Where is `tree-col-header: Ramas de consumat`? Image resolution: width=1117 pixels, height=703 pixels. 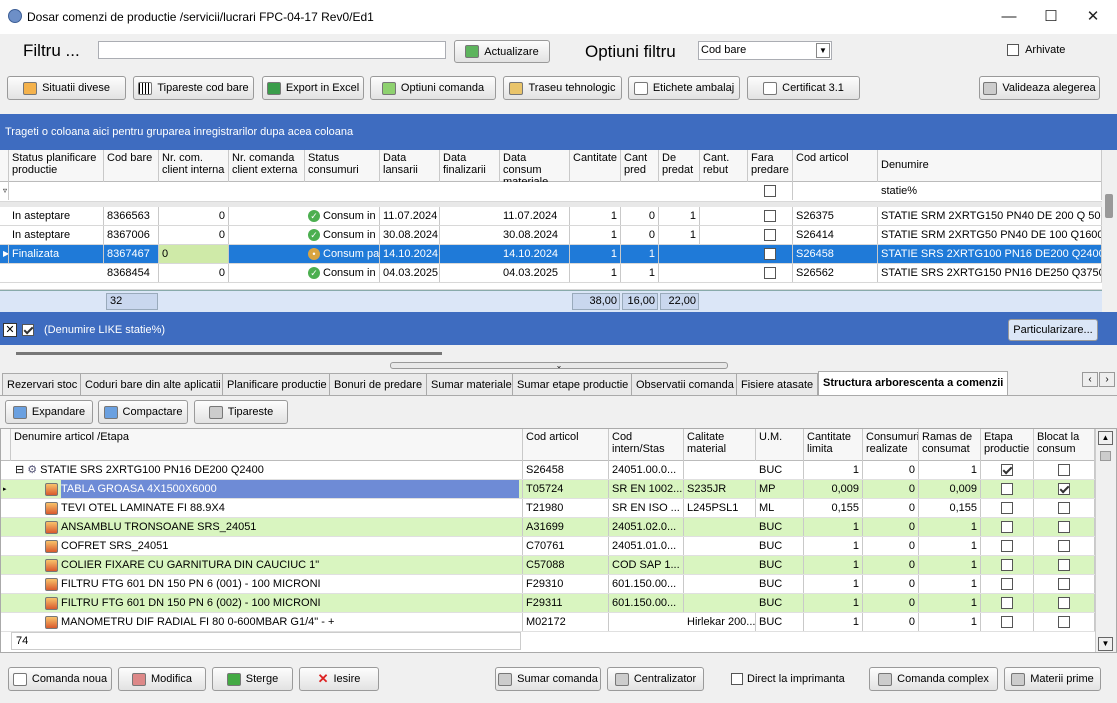 tree-col-header: Ramas de consumat is located at coordinates (950, 445).